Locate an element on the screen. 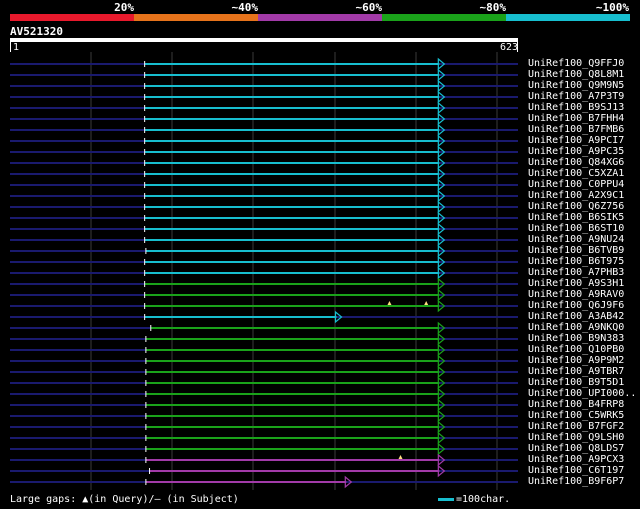 The height and width of the screenshot is (509, 640). hit-name-link: UniRef100_A7PHB3 is located at coordinates (576, 272).